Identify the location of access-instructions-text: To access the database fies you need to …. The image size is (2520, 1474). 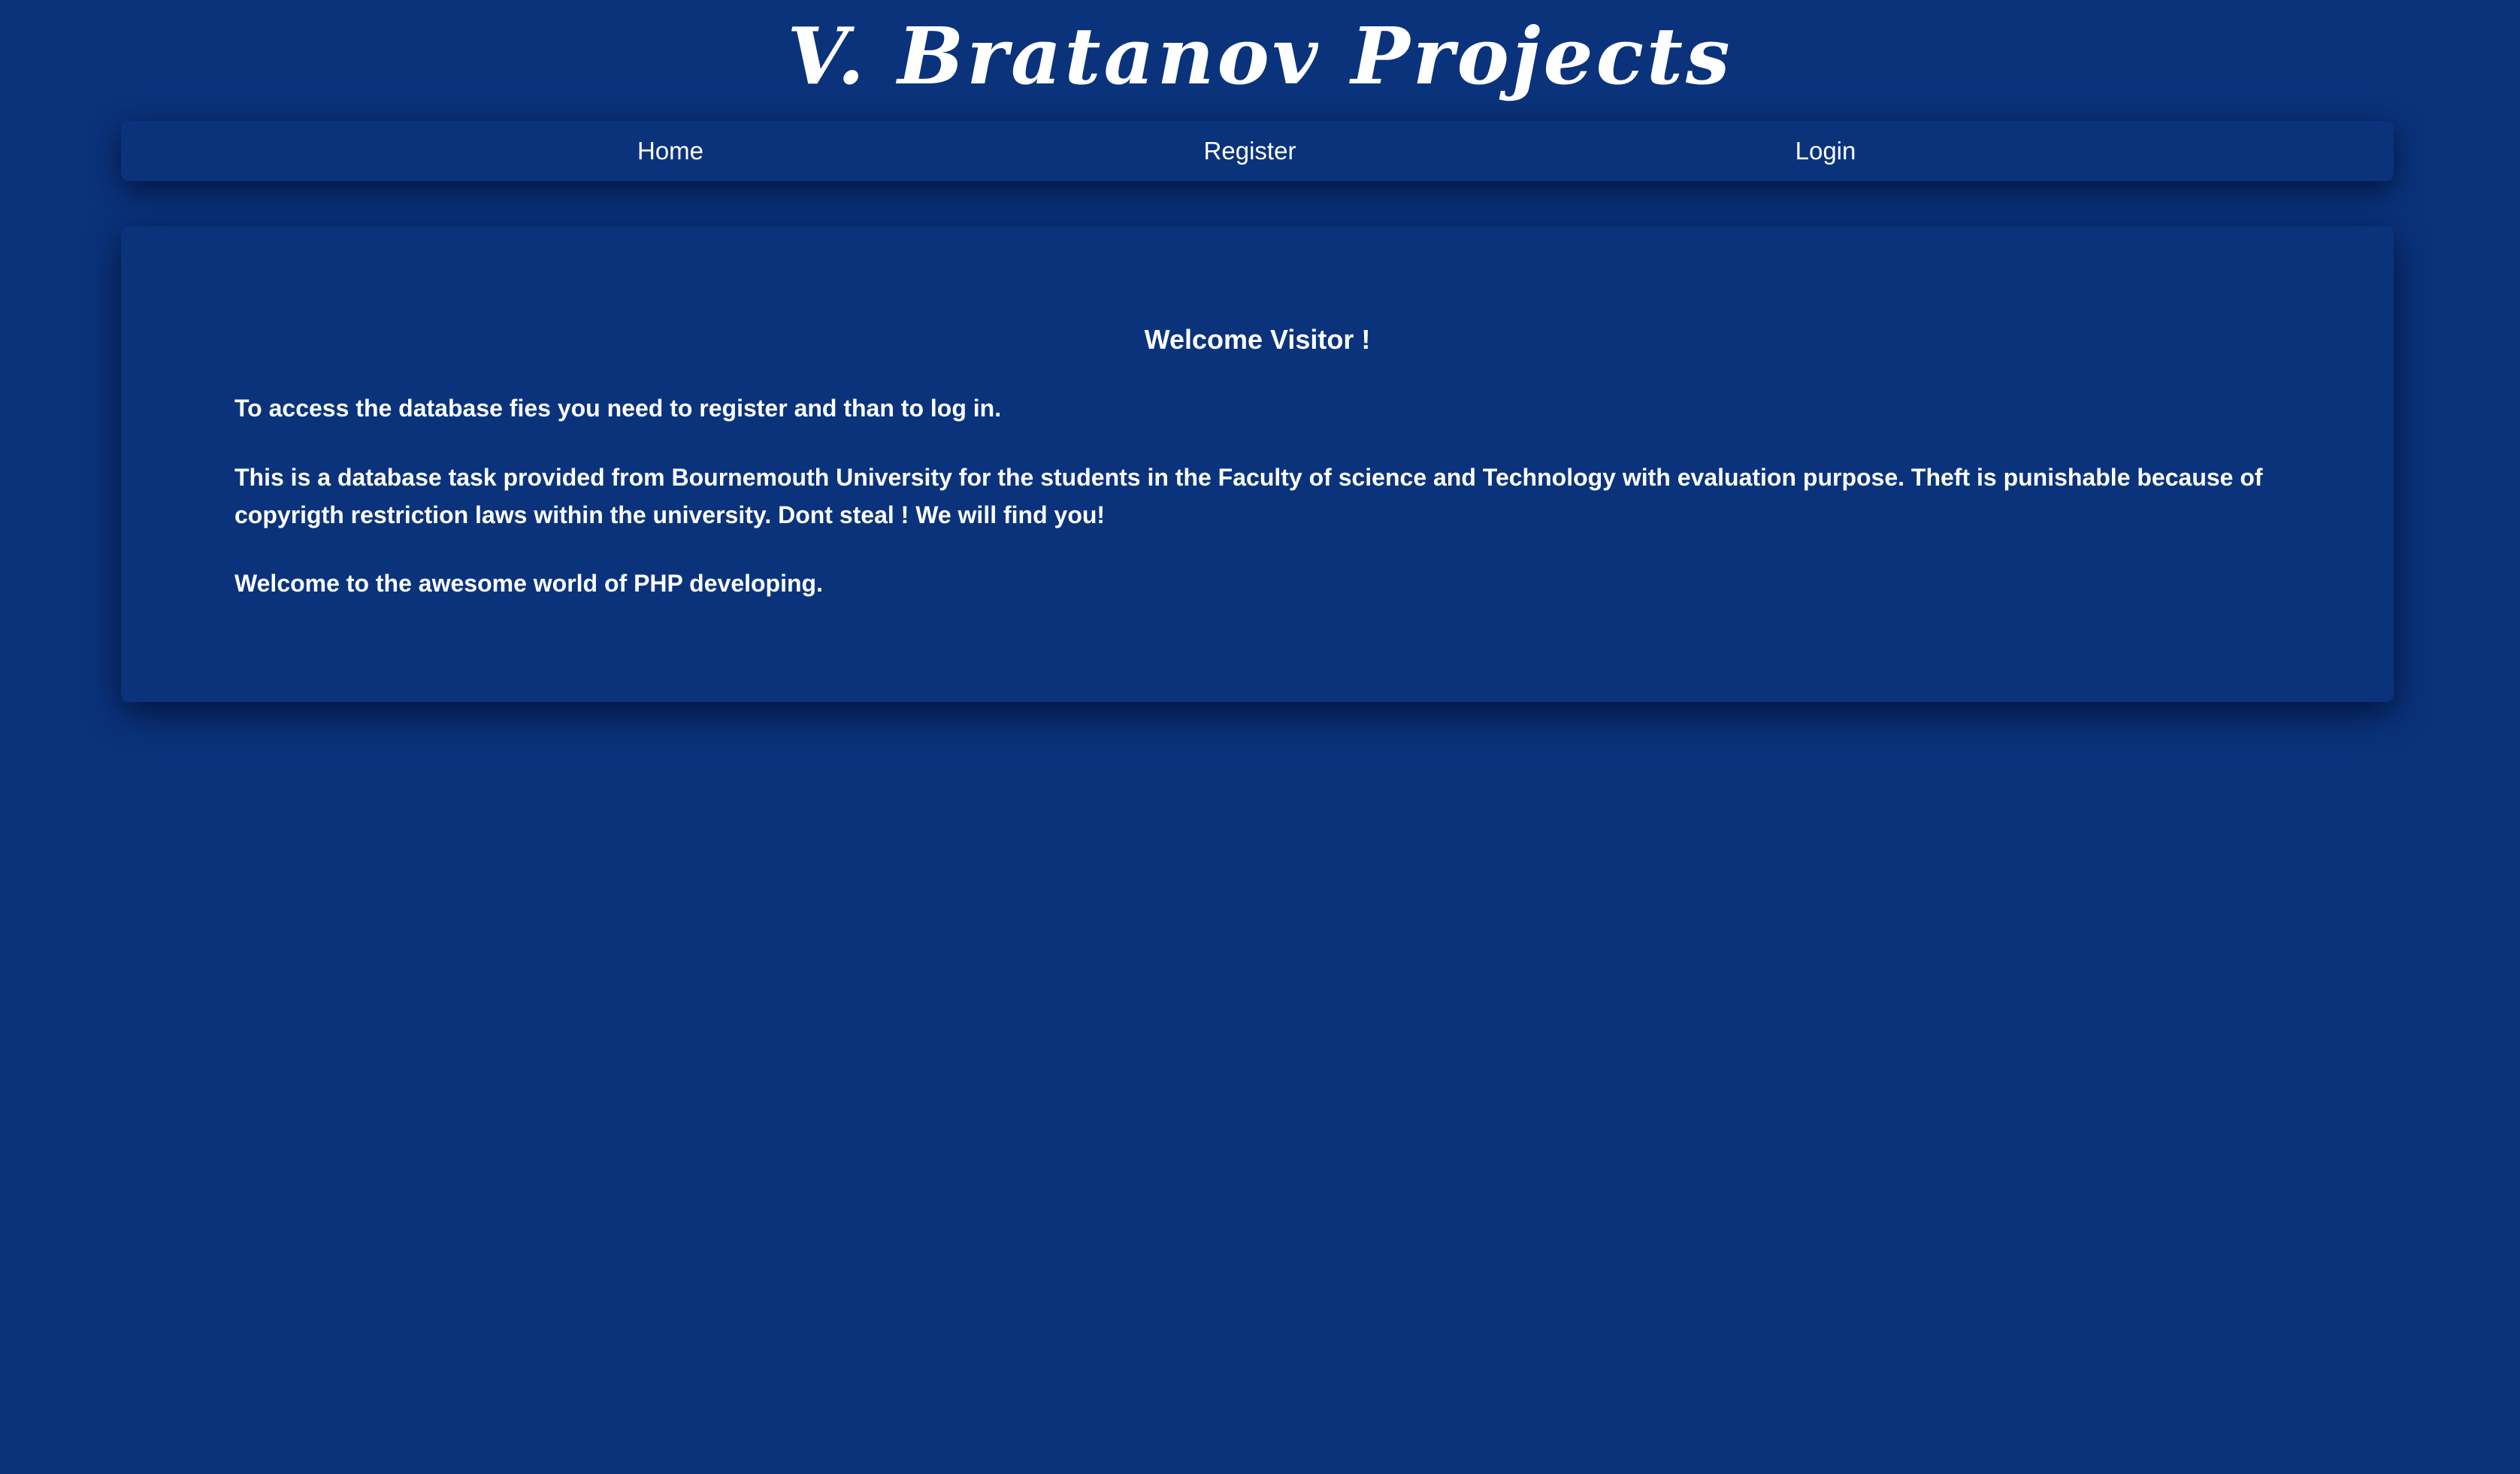
(618, 408).